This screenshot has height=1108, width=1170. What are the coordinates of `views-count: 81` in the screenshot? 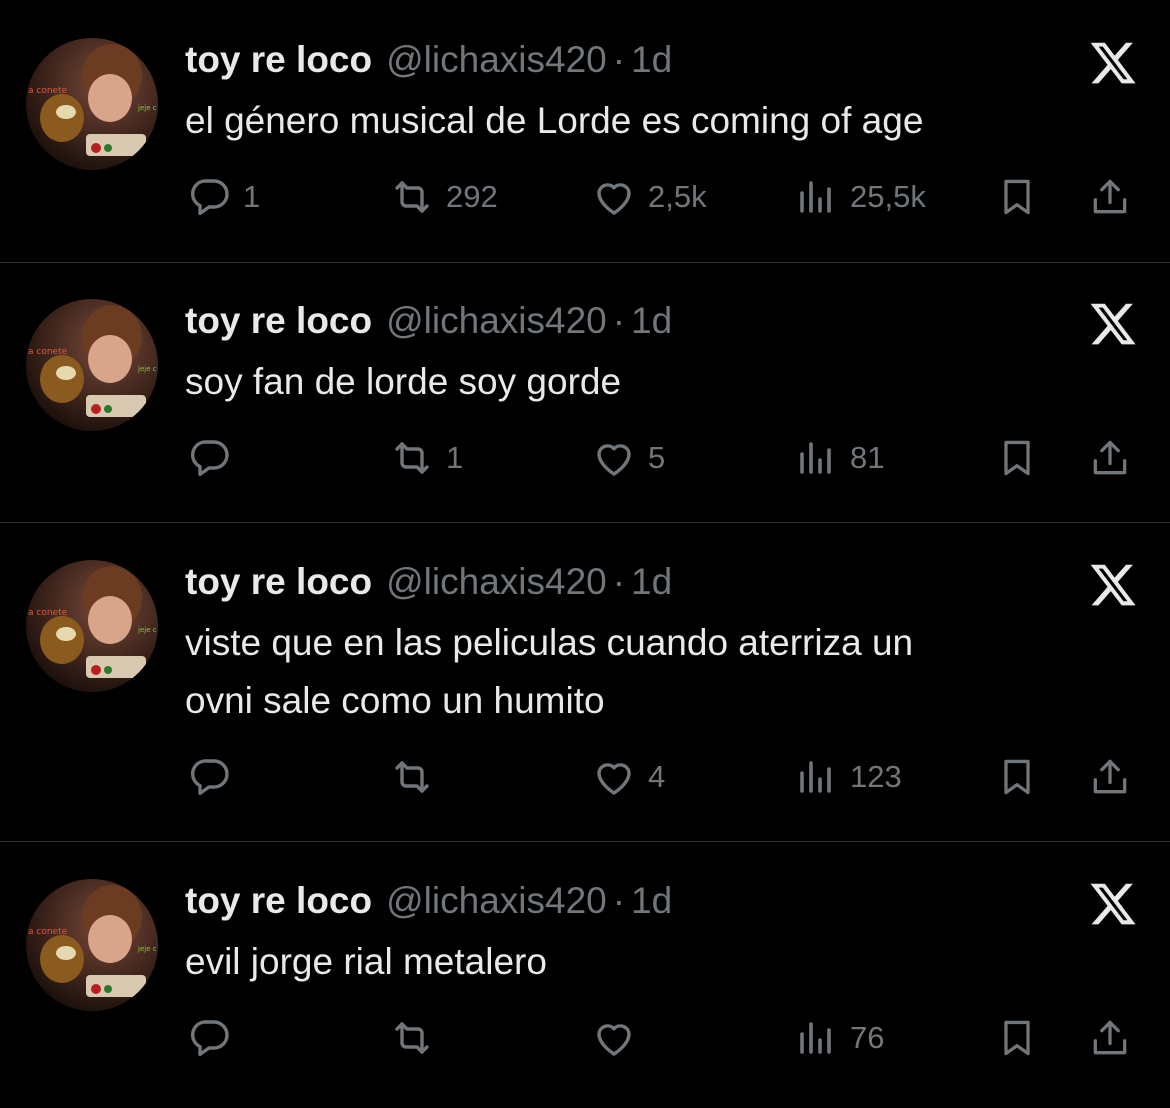 It's located at (867, 457).